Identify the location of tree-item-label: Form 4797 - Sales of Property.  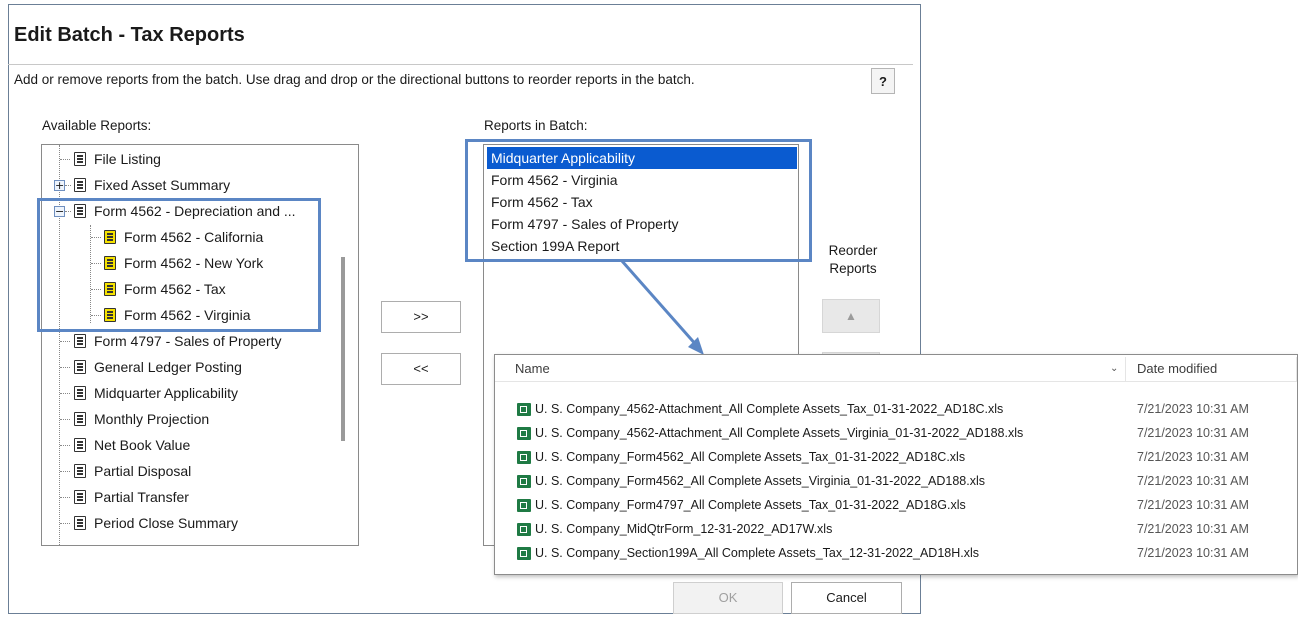
(188, 341).